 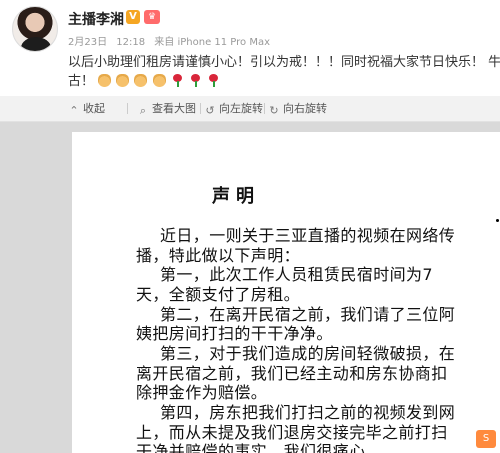 I want to click on member-badge-icon: ♛, so click(x=152, y=17).